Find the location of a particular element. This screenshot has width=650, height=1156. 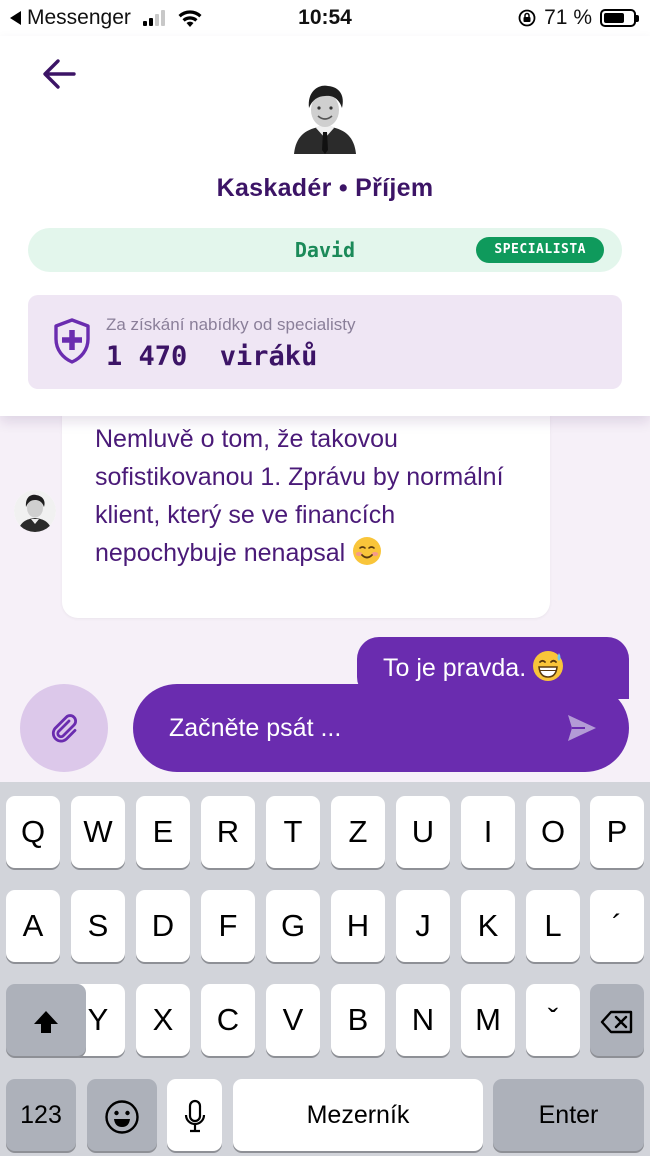

backspace-icon is located at coordinates (616, 1022).